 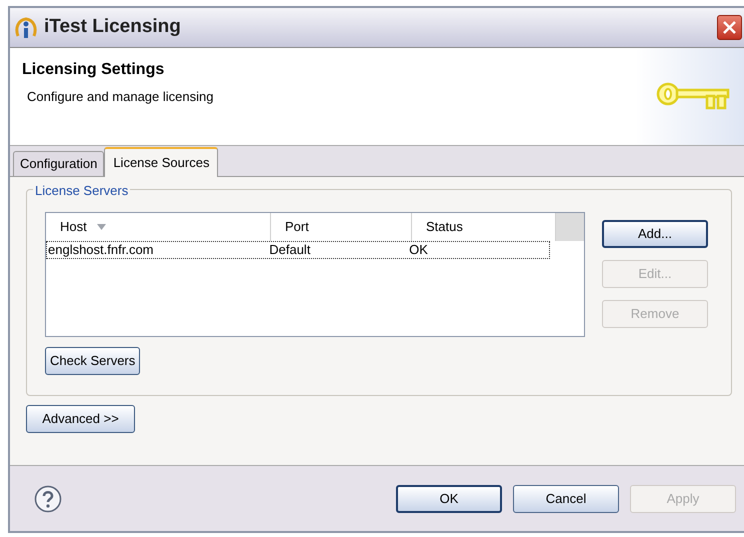 What do you see at coordinates (341, 227) in the screenshot?
I see `column-header: Port` at bounding box center [341, 227].